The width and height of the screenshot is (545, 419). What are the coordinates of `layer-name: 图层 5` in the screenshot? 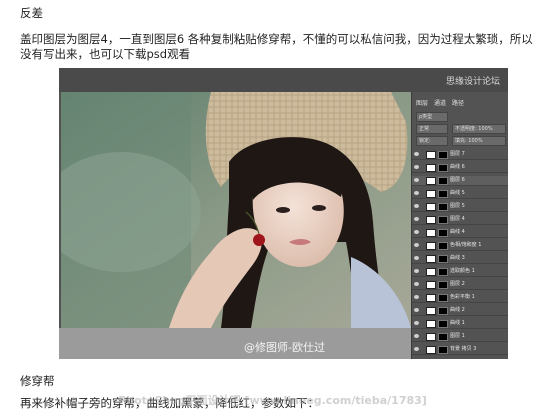 It's located at (457, 206).